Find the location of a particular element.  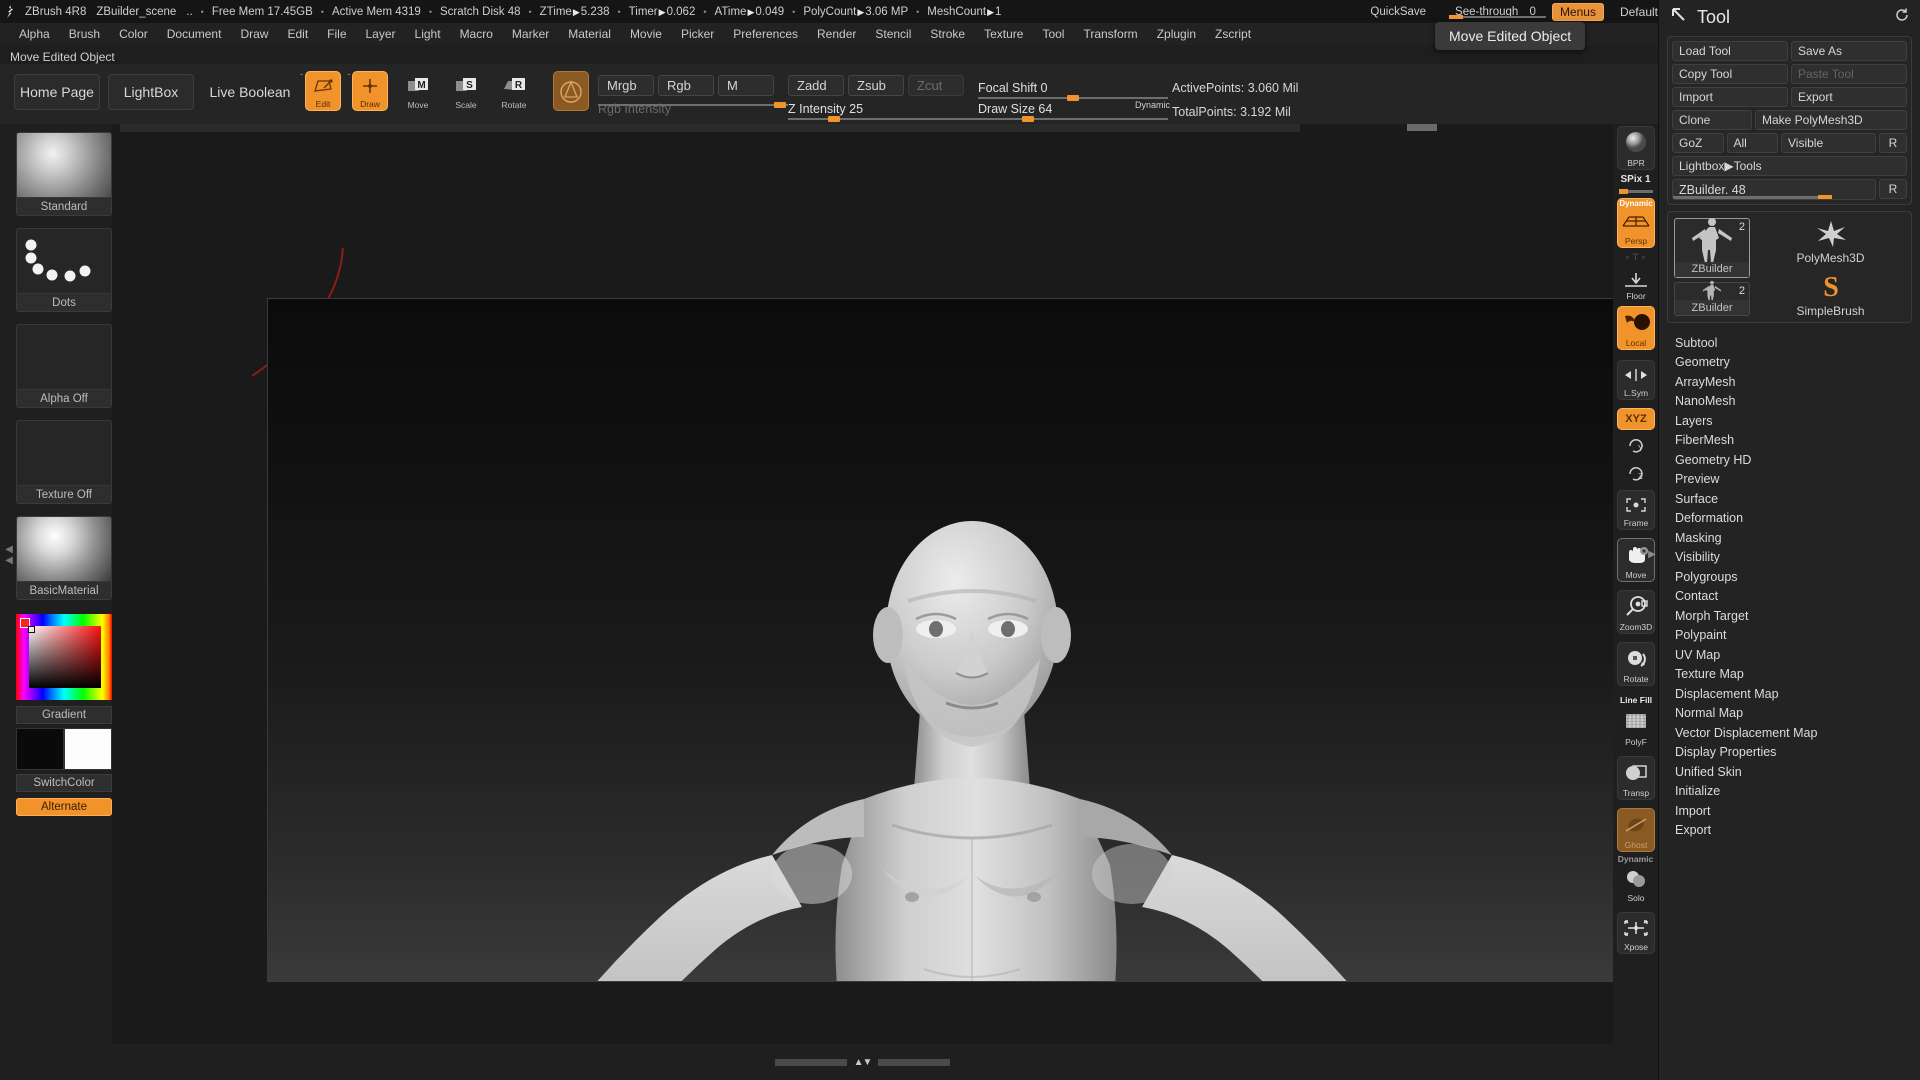

zbuilder-r-button: R is located at coordinates (1893, 189).